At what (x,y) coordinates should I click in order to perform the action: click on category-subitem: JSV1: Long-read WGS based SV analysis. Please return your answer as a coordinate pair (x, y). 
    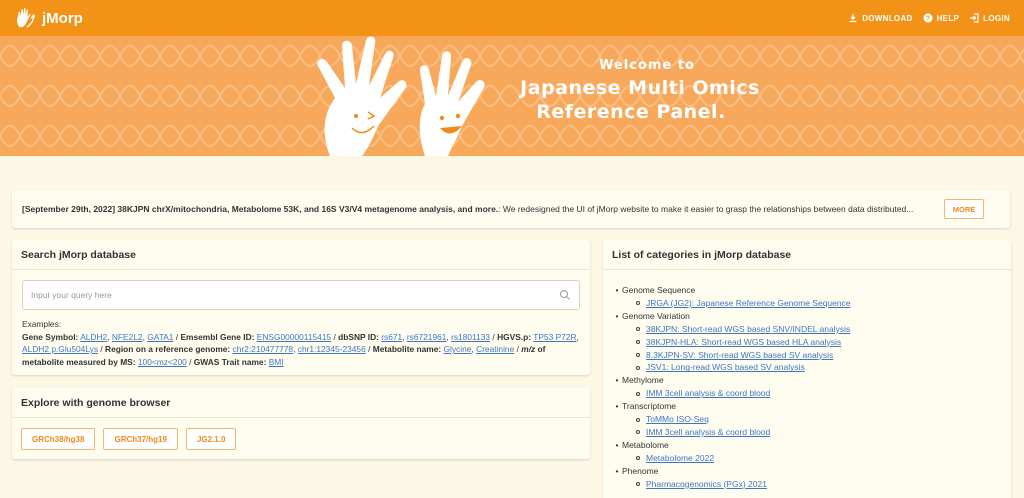
    Looking at the image, I should click on (811, 367).